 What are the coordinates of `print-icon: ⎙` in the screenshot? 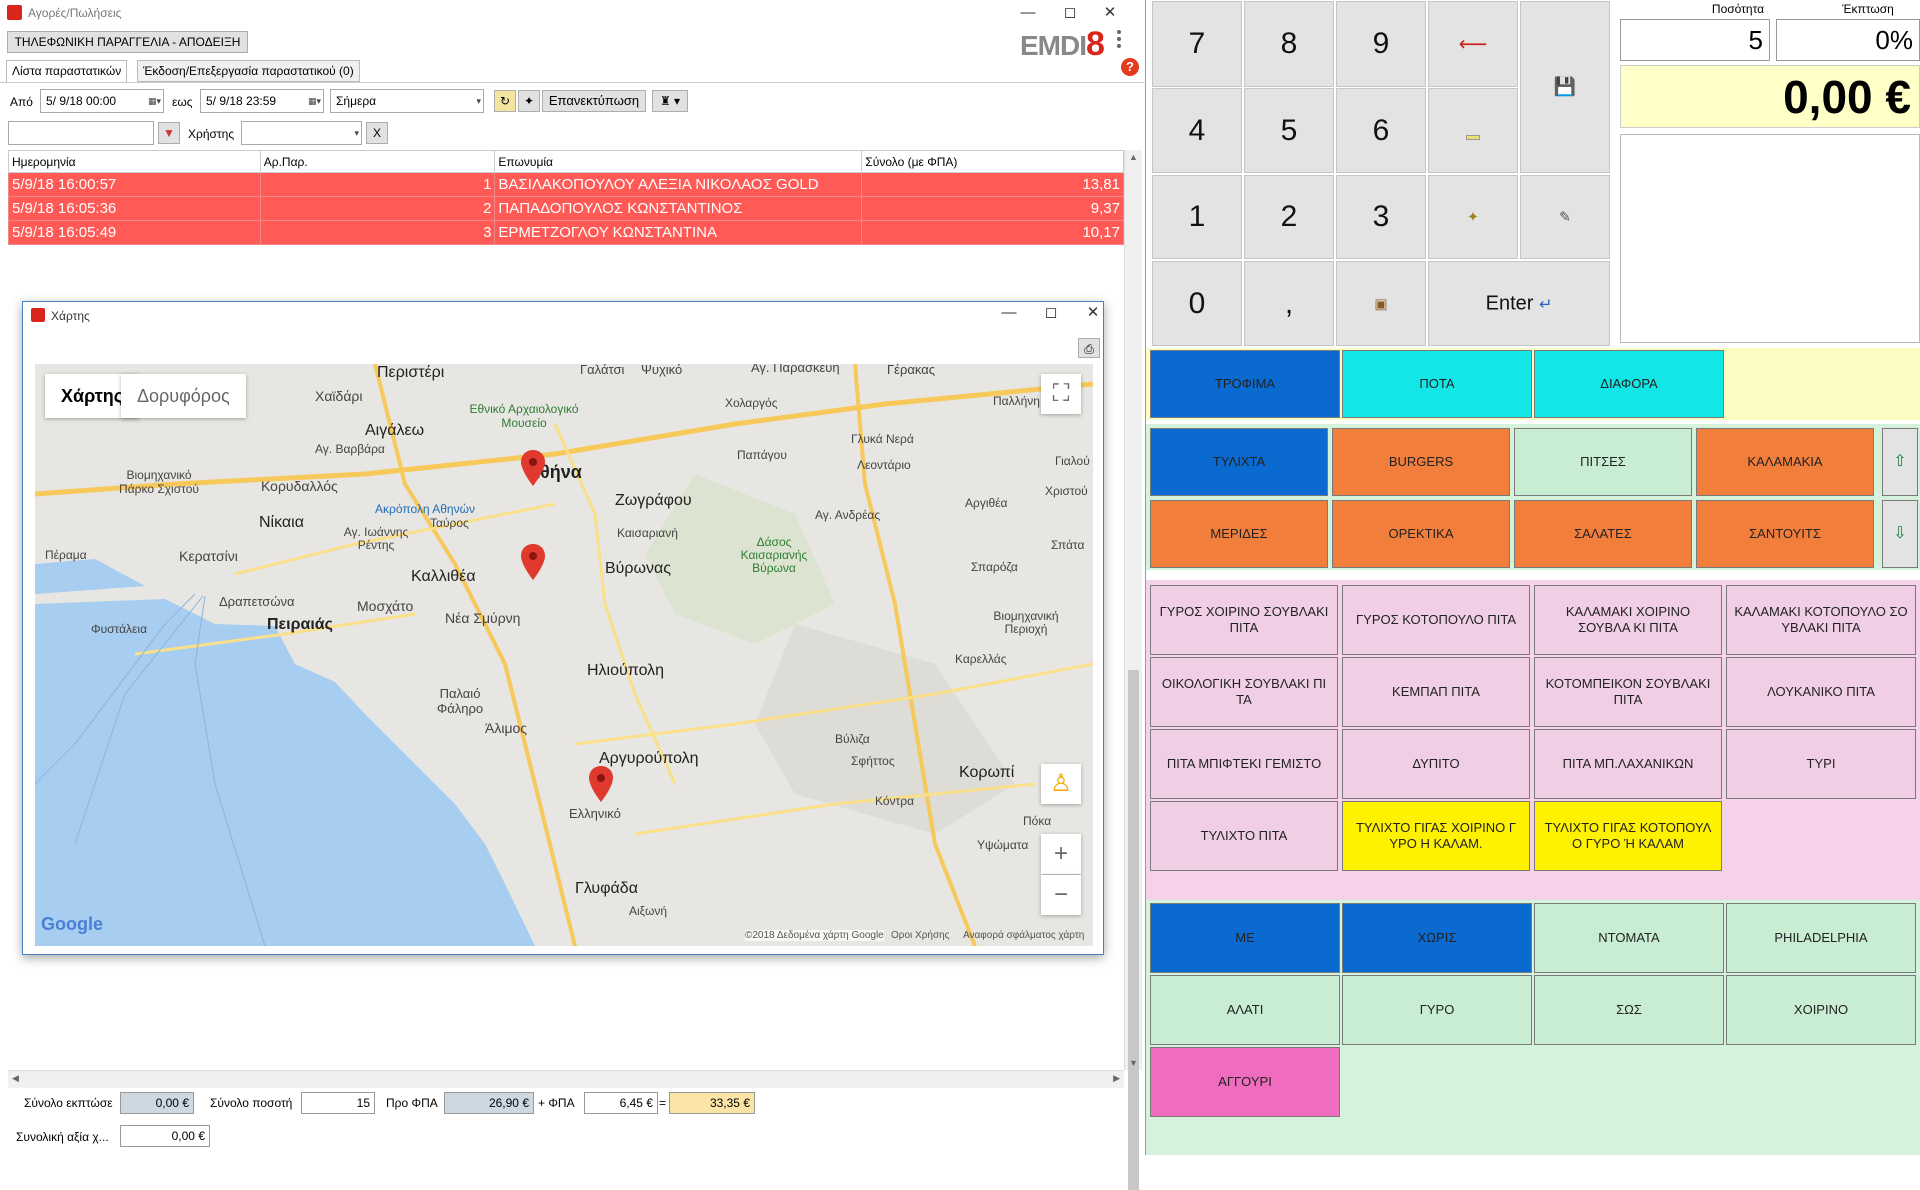 It's located at (1089, 348).